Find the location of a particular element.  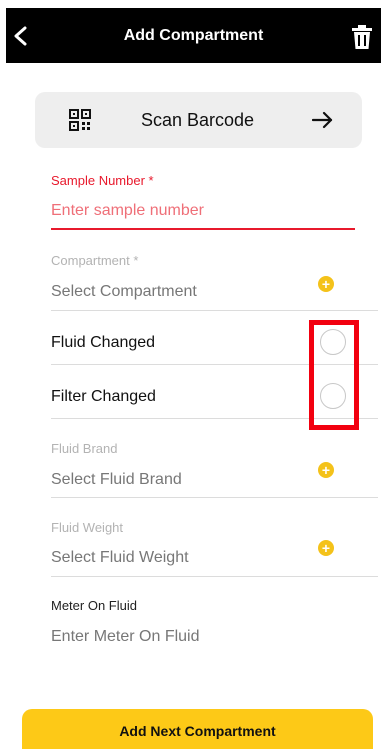

trash-icon is located at coordinates (362, 37).